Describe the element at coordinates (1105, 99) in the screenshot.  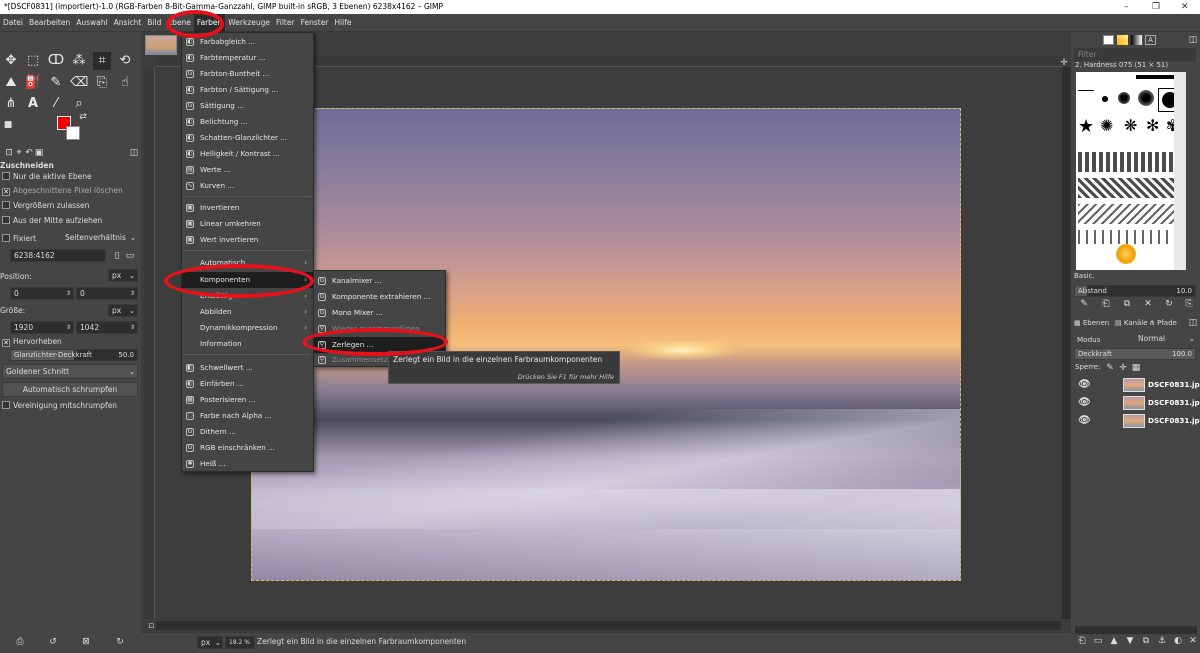
I see `brush-round-small` at that location.